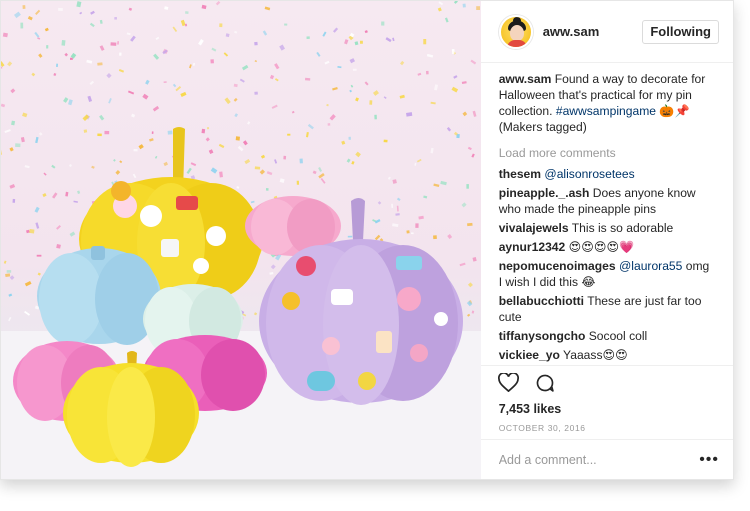 The height and width of the screenshot is (511, 750). Describe the element at coordinates (709, 460) in the screenshot. I see `more-options-icon: •••` at that location.